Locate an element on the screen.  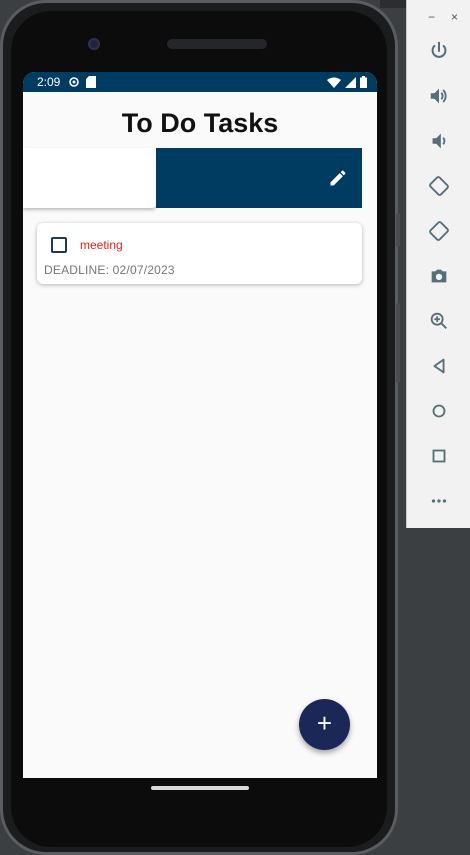
screenshot-button is located at coordinates (438, 275).